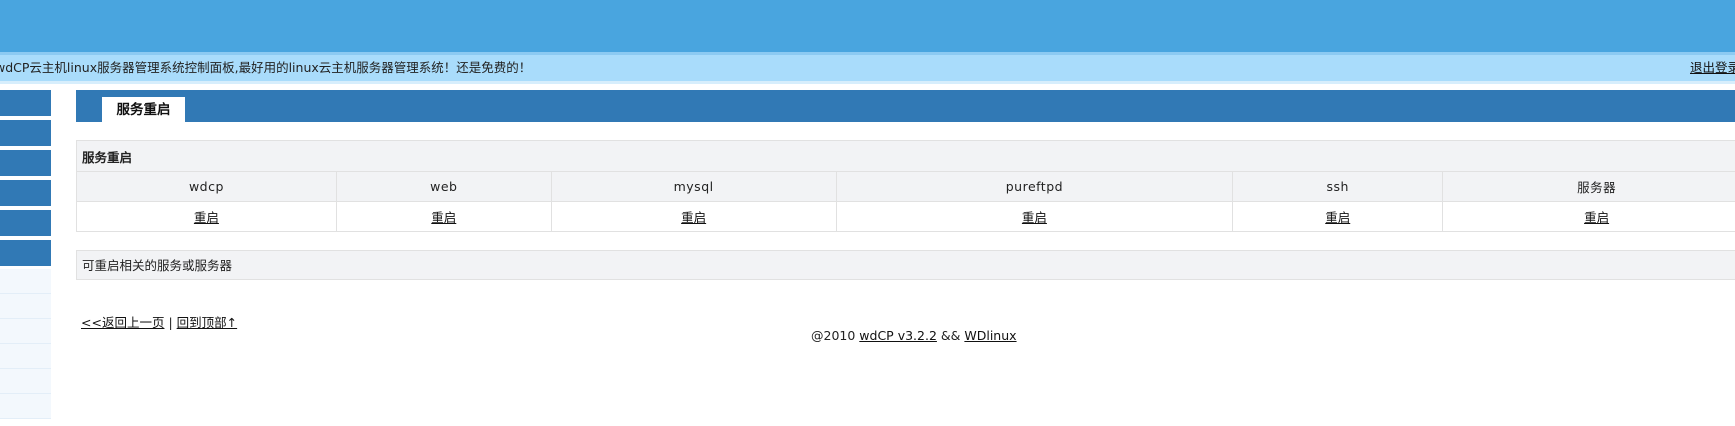  I want to click on product-version-link: wdCP v3.2.2, so click(898, 335).